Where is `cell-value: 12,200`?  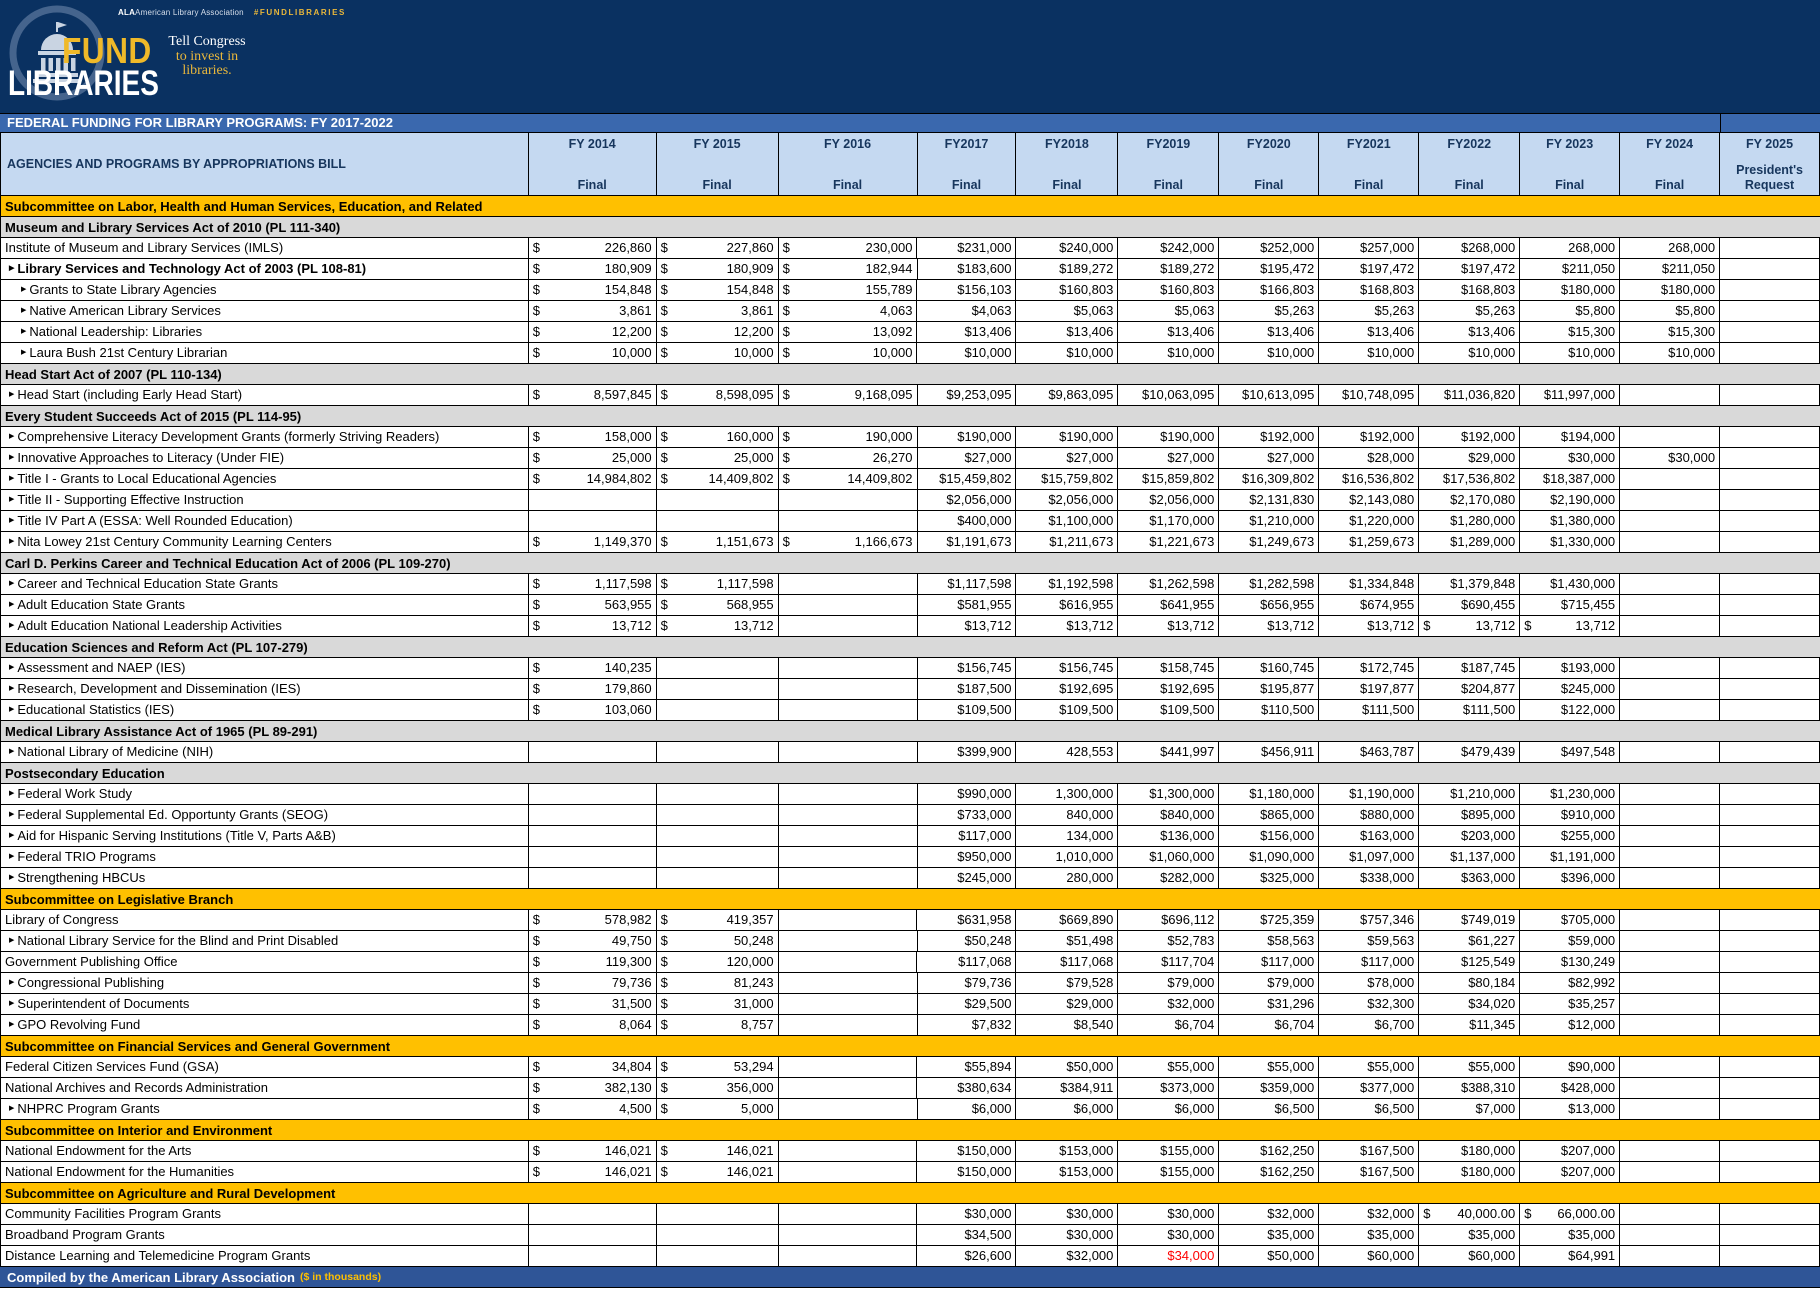 cell-value: 12,200 is located at coordinates (631, 331).